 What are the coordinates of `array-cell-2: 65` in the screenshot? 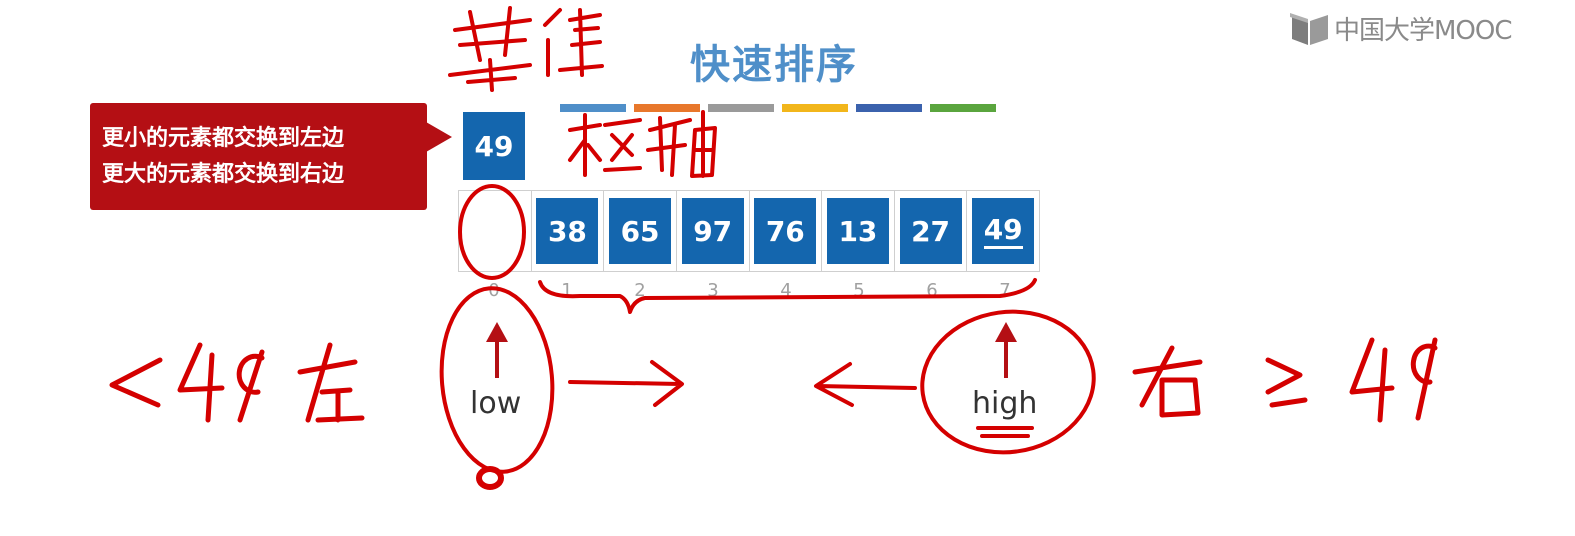 It's located at (640, 231).